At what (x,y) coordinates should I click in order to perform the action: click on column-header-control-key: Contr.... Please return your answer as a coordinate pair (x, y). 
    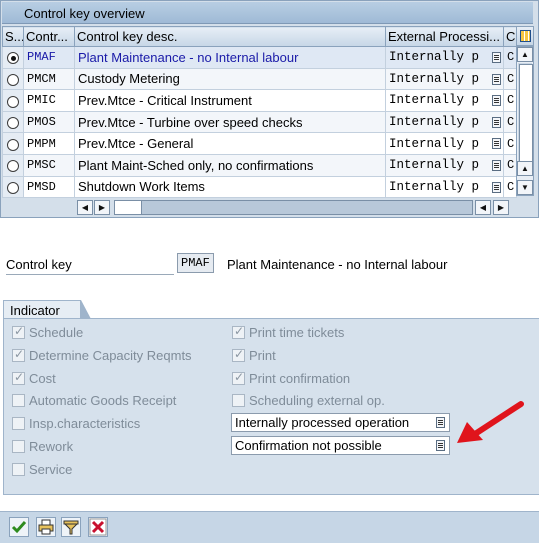
    Looking at the image, I should click on (49, 36).